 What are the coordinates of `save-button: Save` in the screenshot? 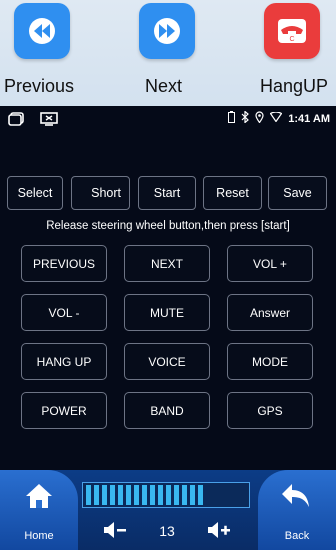 It's located at (297, 193).